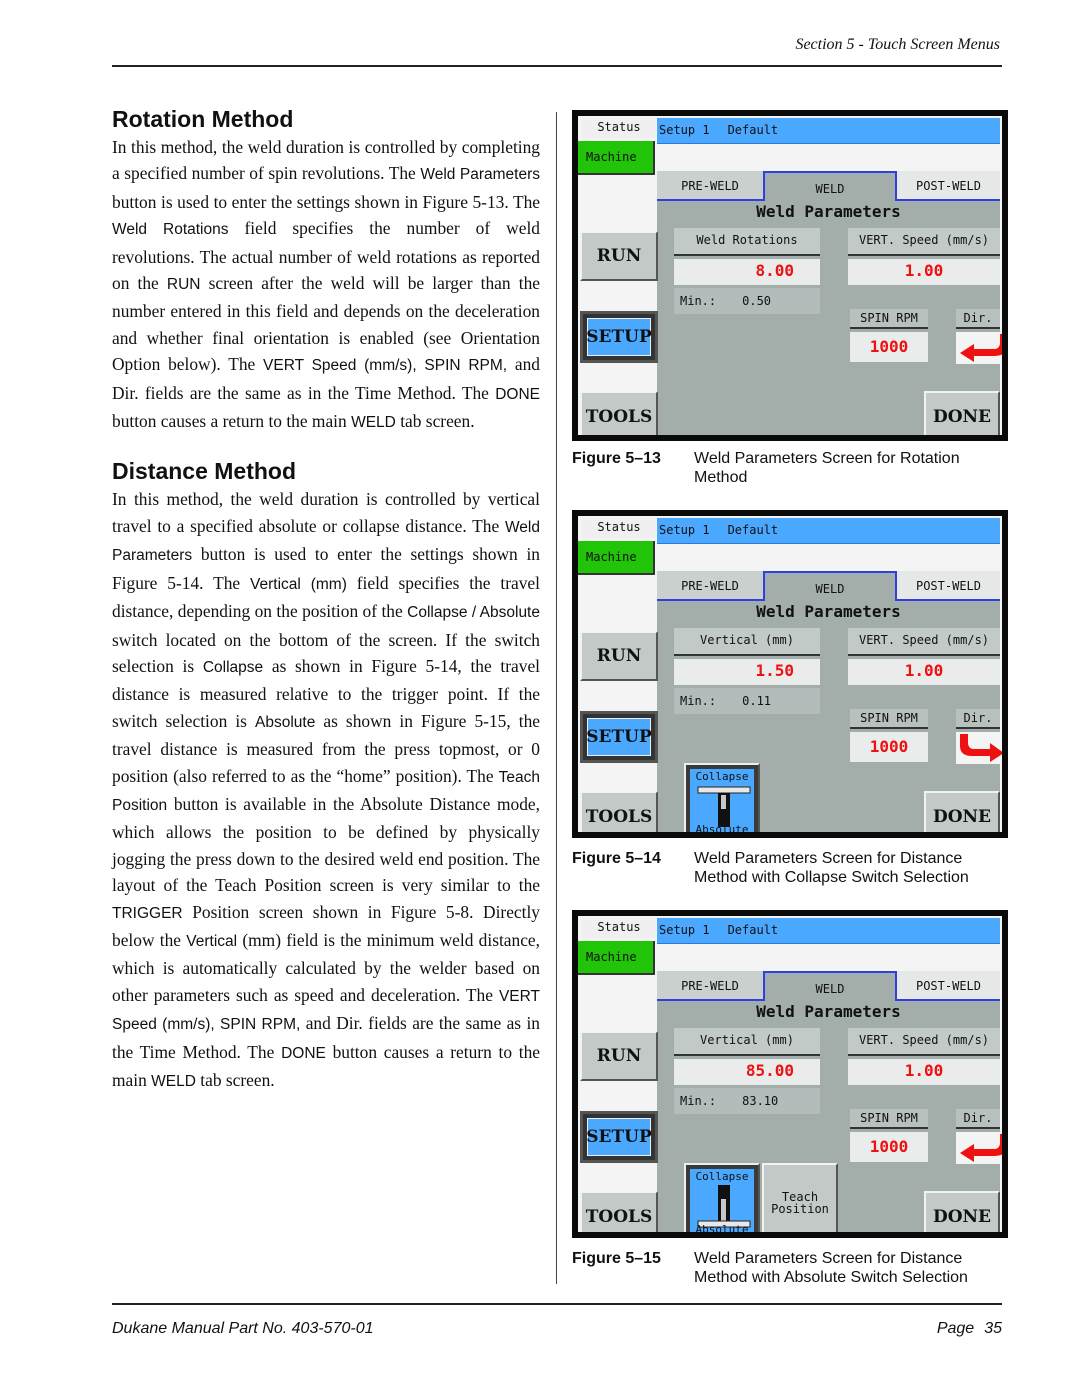 Image resolution: width=1080 pixels, height=1397 pixels. Describe the element at coordinates (747, 1072) in the screenshot. I see `primary-field-value: 85.00` at that location.